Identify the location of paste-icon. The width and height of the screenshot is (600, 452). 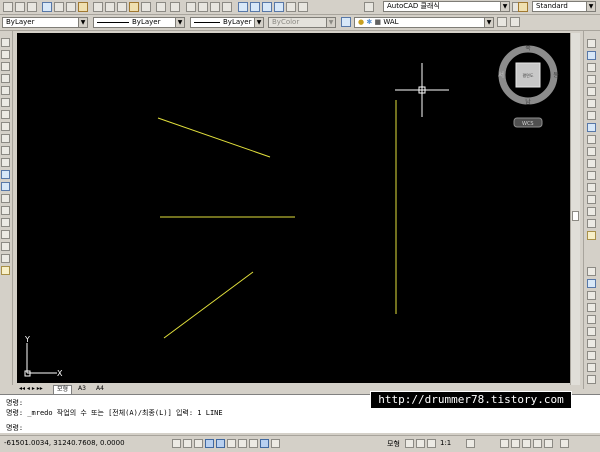
(122, 7).